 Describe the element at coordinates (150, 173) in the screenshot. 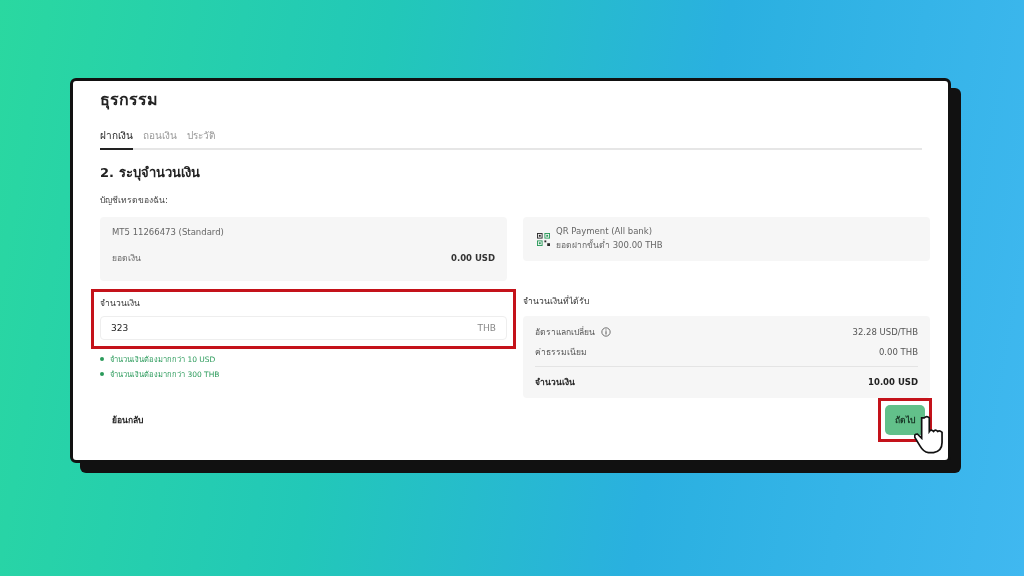

I see `step-title: 2. ระบุจำนวนเงิน` at that location.